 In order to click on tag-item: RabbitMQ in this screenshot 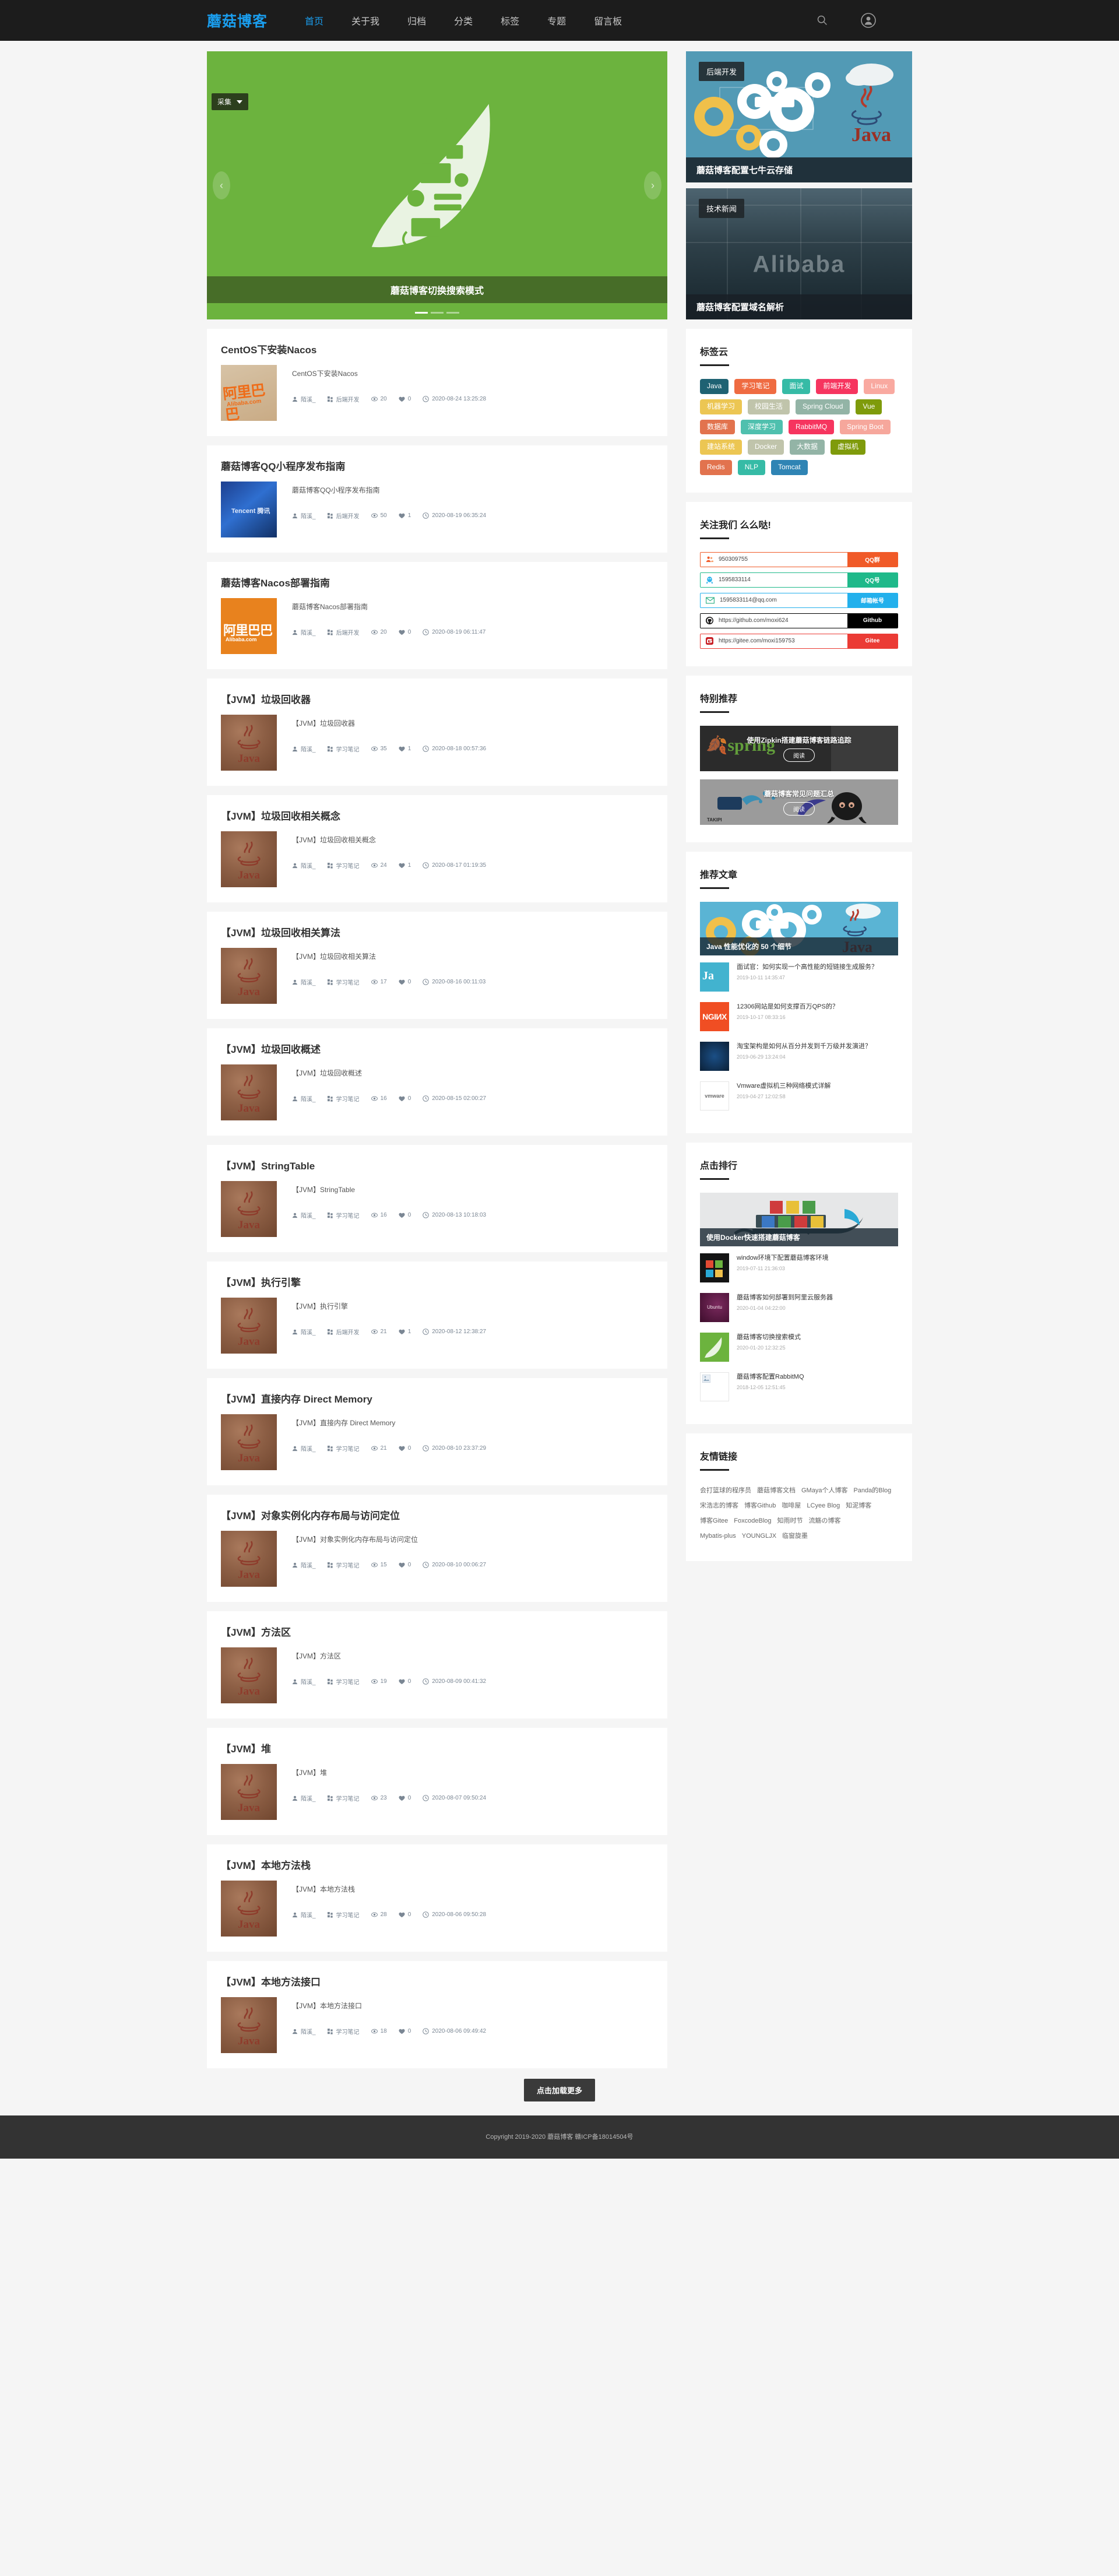, I will do `click(812, 427)`.